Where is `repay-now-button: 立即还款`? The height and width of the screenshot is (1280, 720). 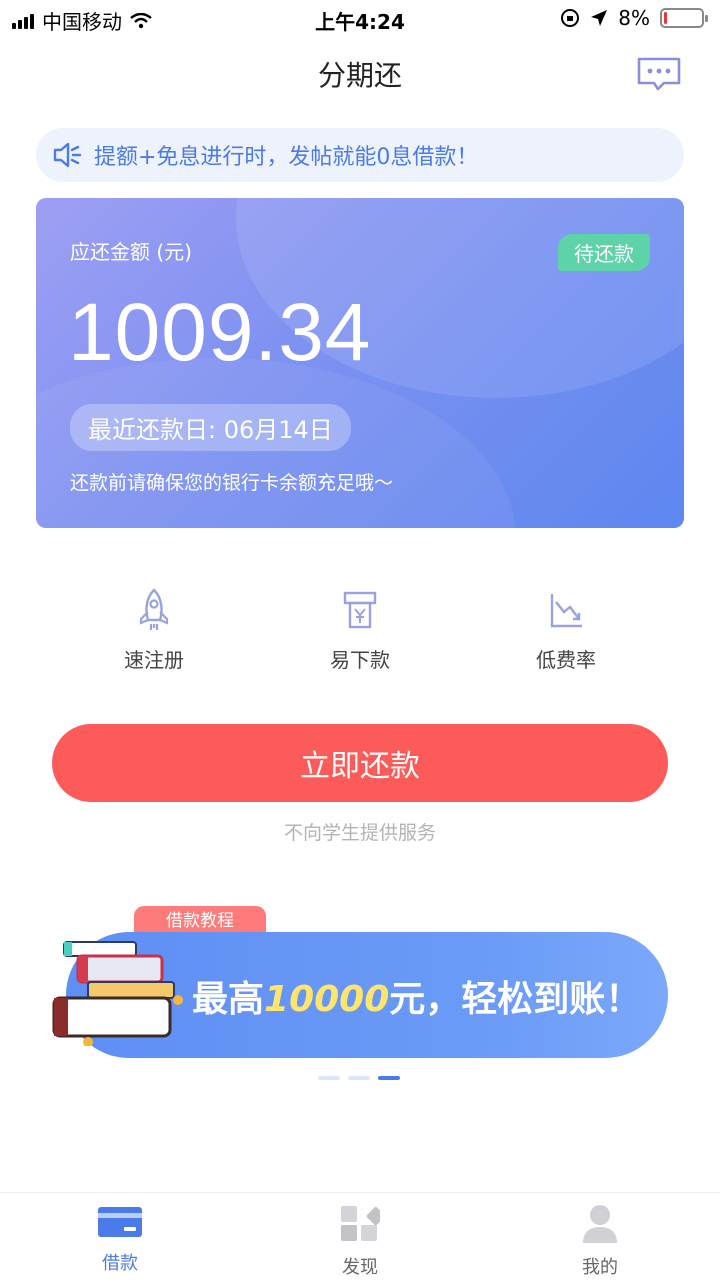 repay-now-button: 立即还款 is located at coordinates (360, 763).